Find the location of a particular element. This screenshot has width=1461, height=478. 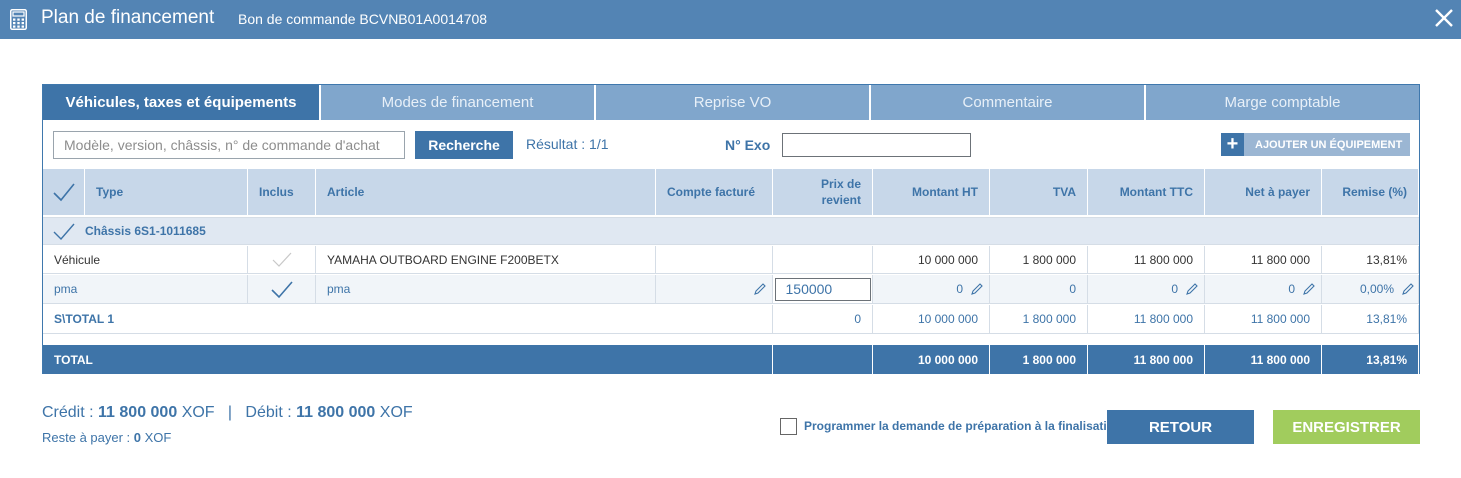

row-montant-ttc: 0 is located at coordinates (1146, 289).